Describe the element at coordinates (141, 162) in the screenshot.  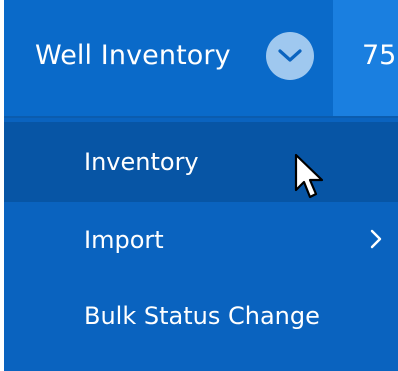
I see `menu-item-label: Inventory` at that location.